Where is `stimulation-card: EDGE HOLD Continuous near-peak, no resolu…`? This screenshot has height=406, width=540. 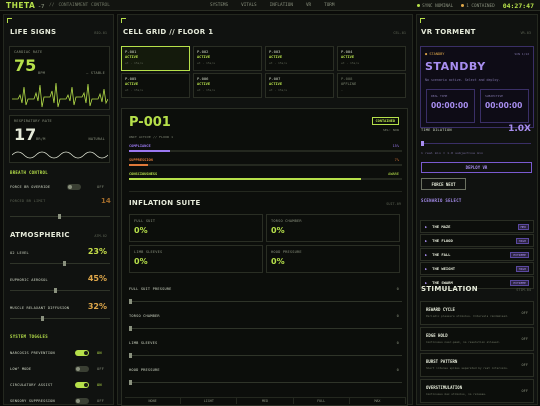
stimulation-card: EDGE HOLD Continuous near-peak, no resolu… is located at coordinates (477, 339).